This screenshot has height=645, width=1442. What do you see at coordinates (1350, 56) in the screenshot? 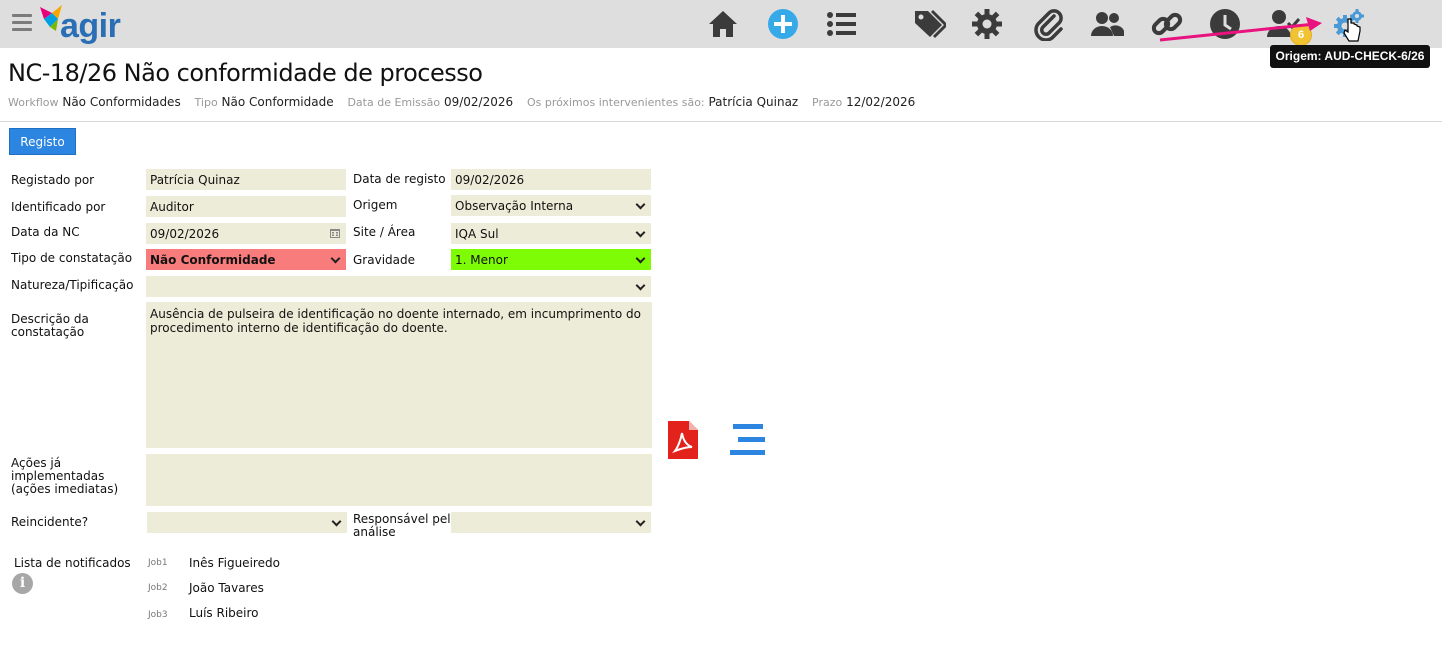
I see `origin-tooltip: Origem: AUD-CHECK-6/26` at bounding box center [1350, 56].